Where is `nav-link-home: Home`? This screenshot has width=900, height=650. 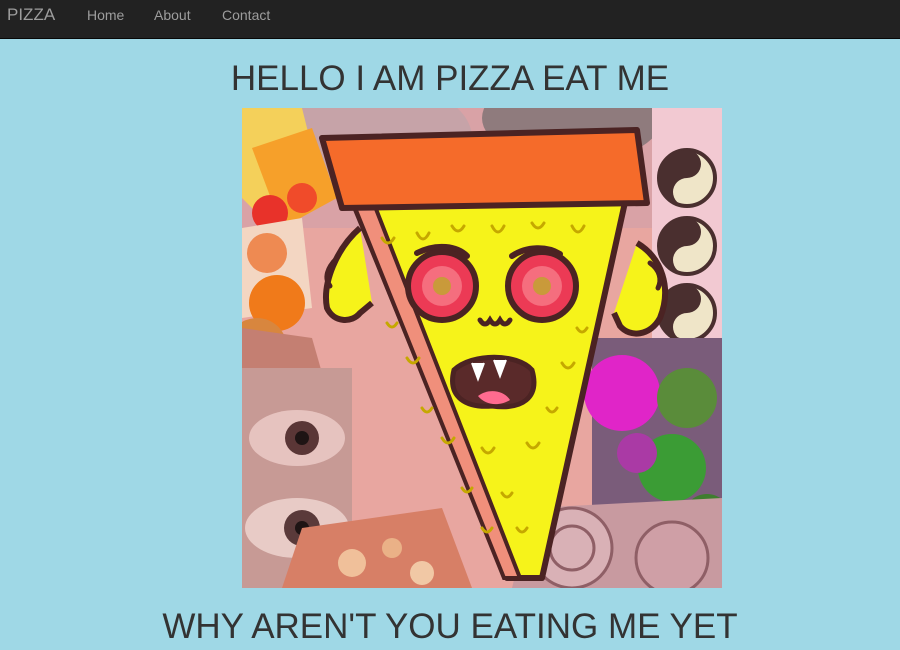
nav-link-home: Home is located at coordinates (105, 15).